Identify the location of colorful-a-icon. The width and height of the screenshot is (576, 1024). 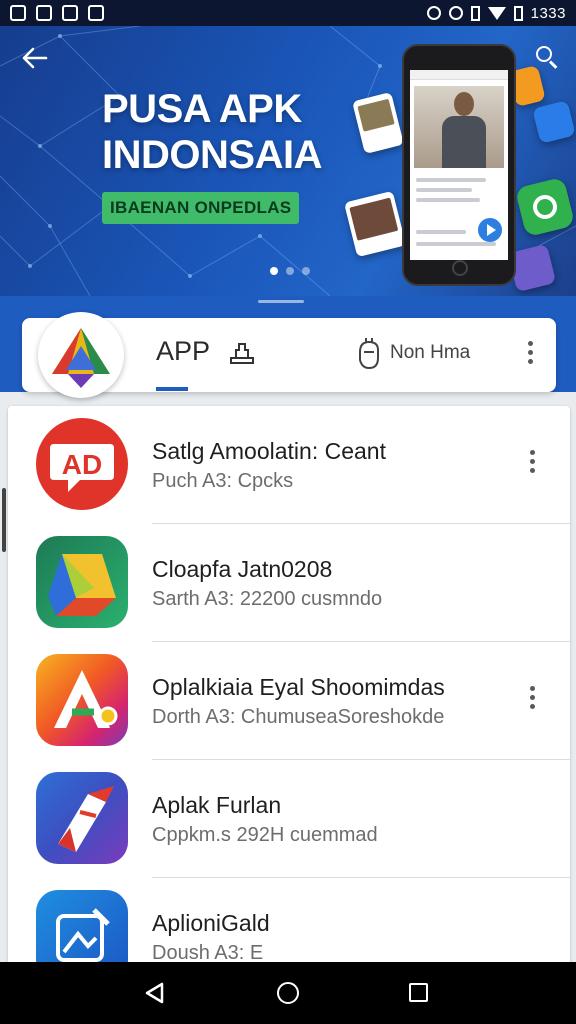
(82, 700).